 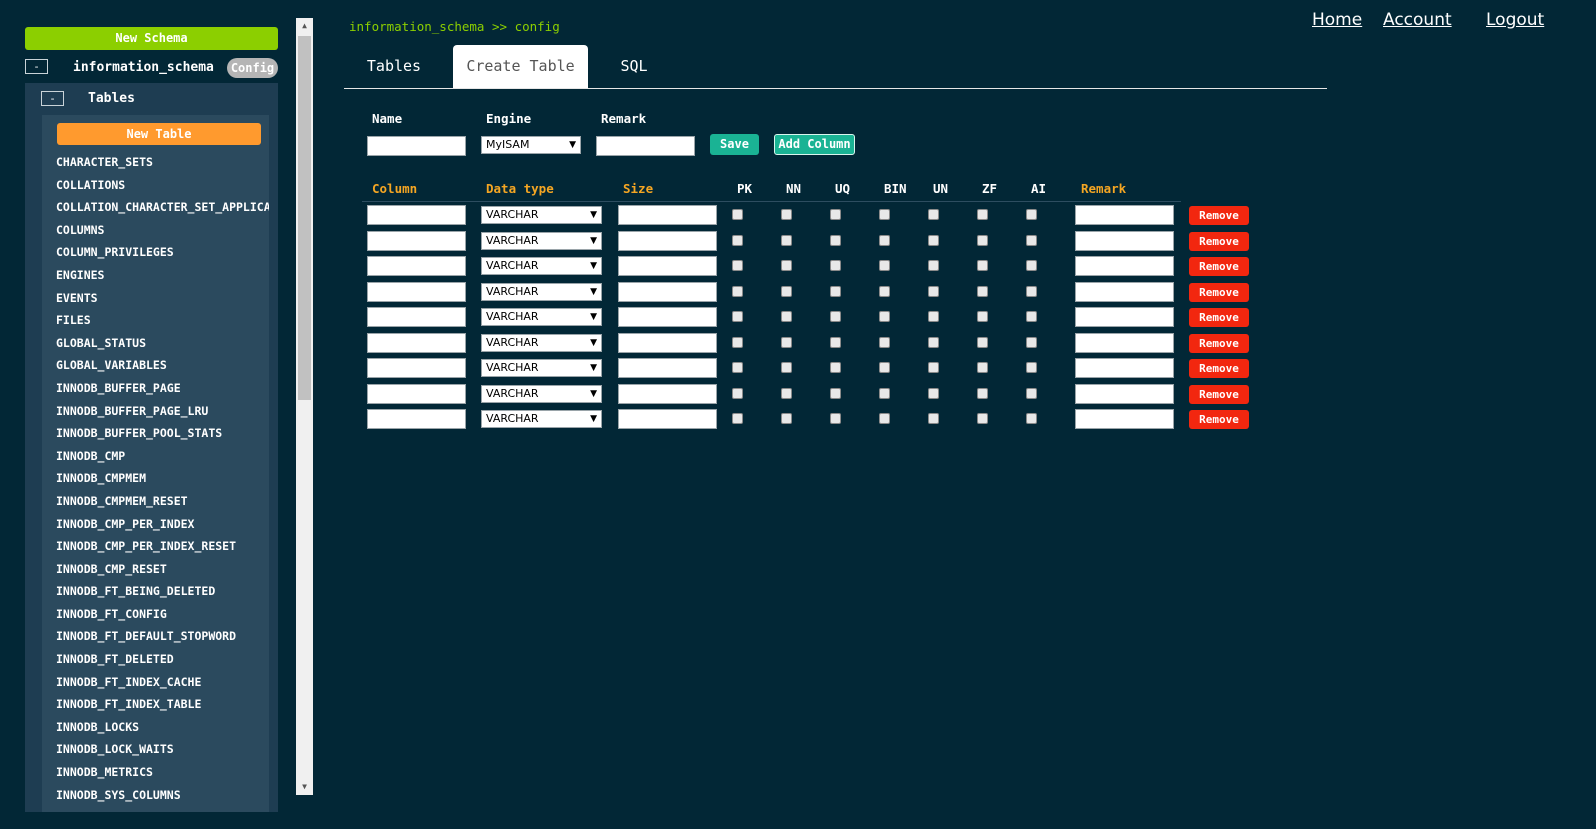 What do you see at coordinates (252, 68) in the screenshot?
I see `config-button: Config` at bounding box center [252, 68].